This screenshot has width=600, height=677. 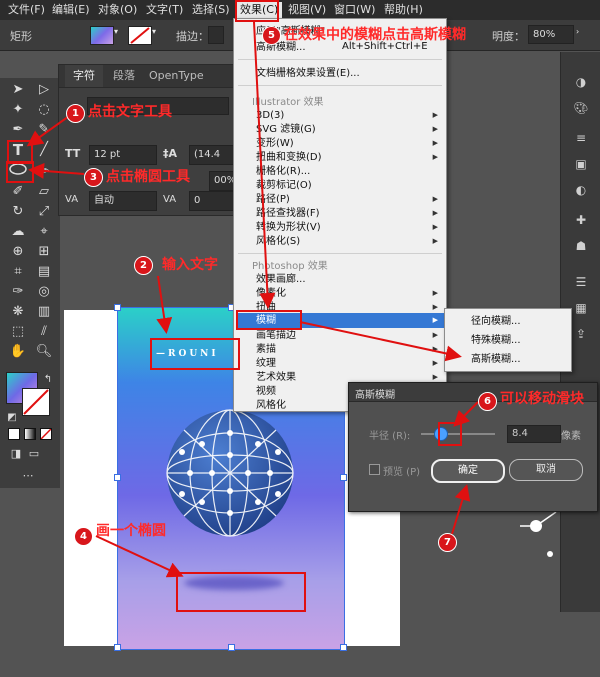 What do you see at coordinates (581, 190) in the screenshot?
I see `transparency-panel-icon: ◐` at bounding box center [581, 190].